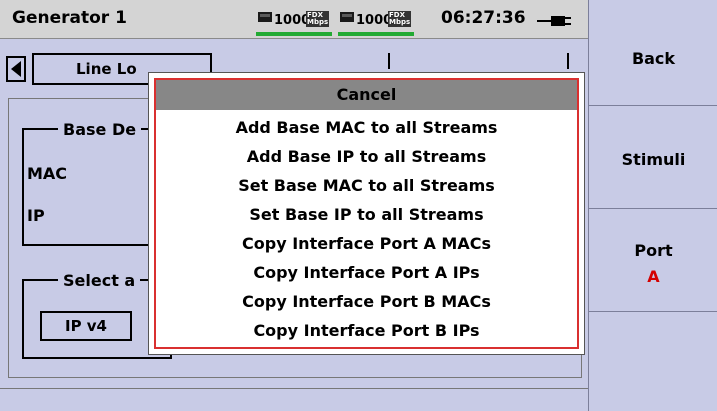 Image resolution: width=717 pixels, height=411 pixels. I want to click on window-title: Generator 1, so click(69, 18).